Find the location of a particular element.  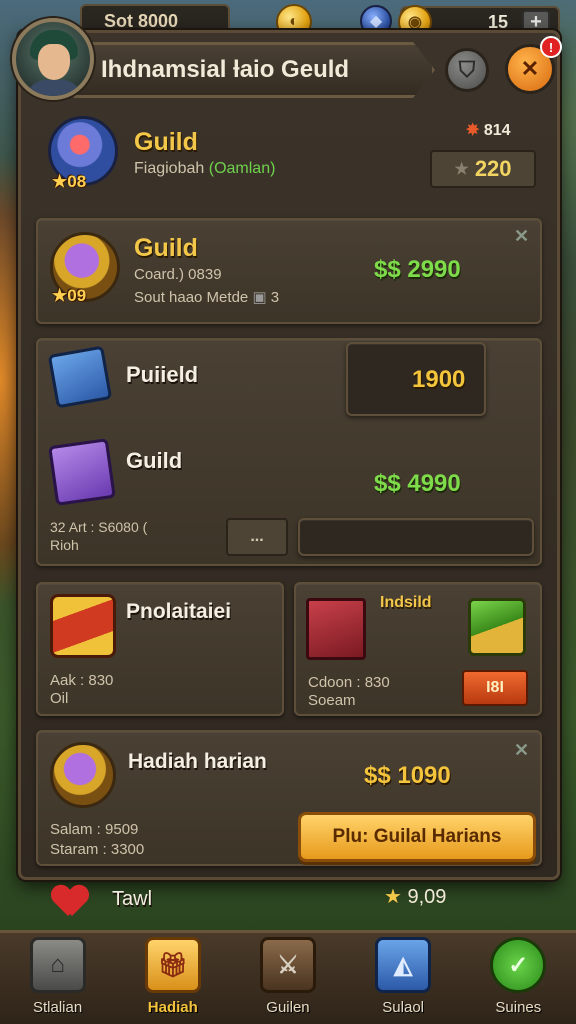

star-icon: ✸ is located at coordinates (473, 130).